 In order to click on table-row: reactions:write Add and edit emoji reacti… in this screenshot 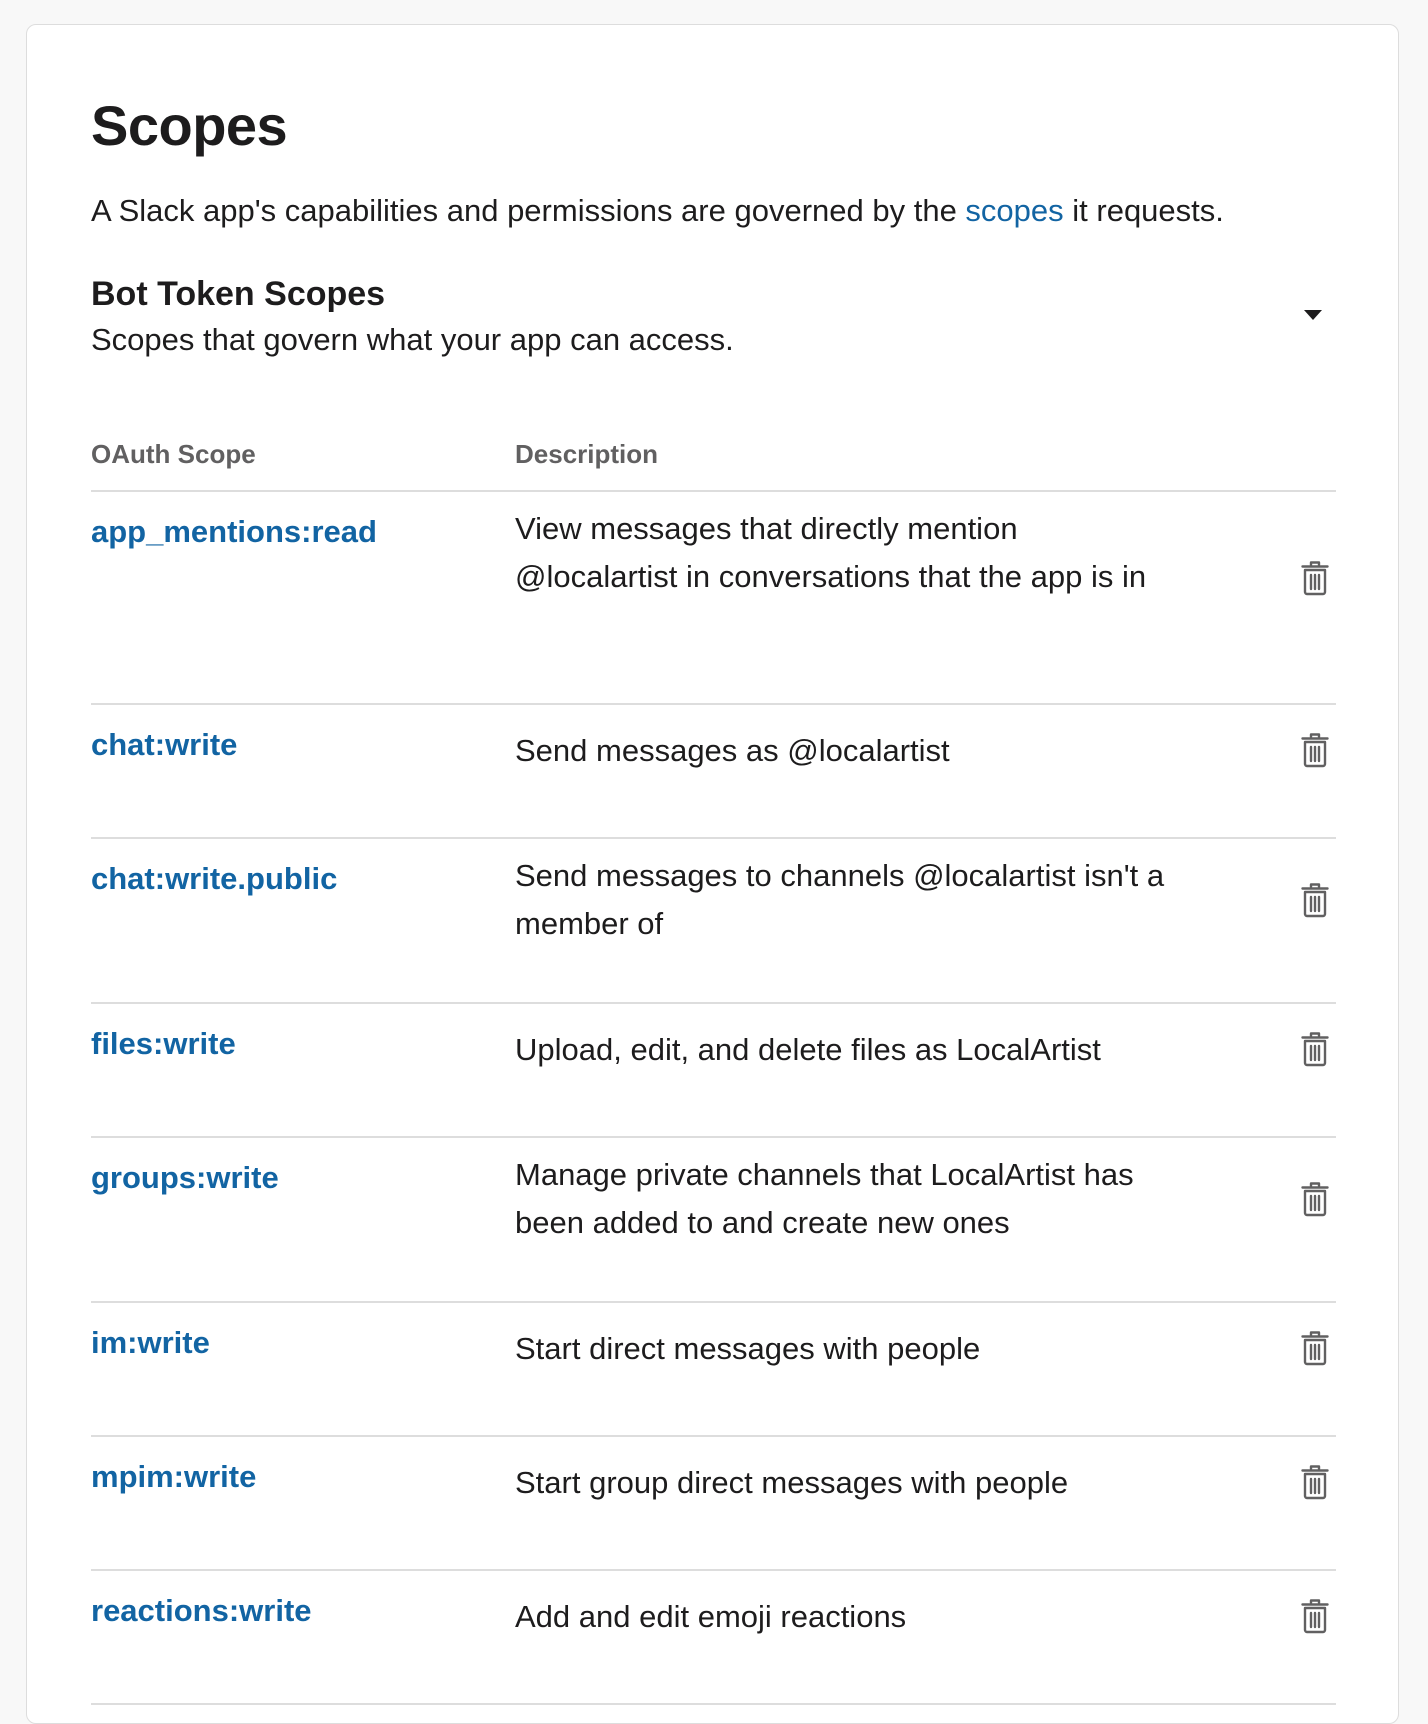, I will do `click(713, 1638)`.